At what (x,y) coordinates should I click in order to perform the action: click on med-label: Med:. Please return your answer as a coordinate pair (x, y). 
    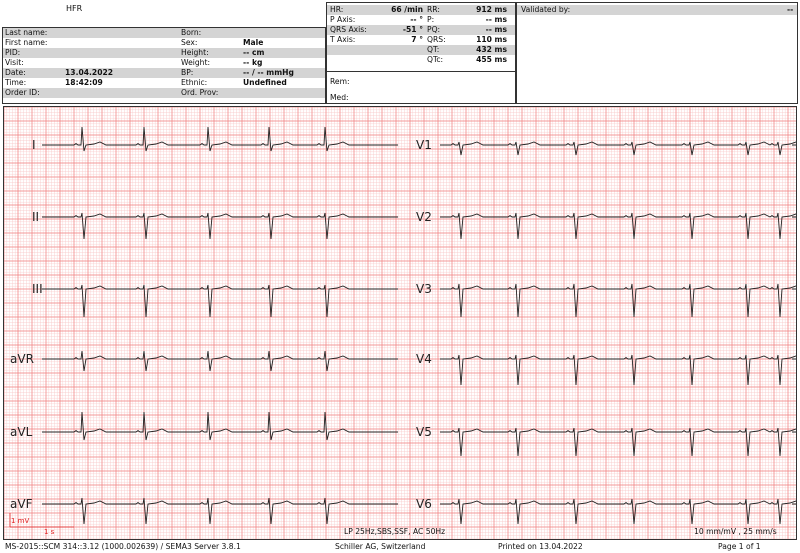
    Looking at the image, I should click on (339, 97).